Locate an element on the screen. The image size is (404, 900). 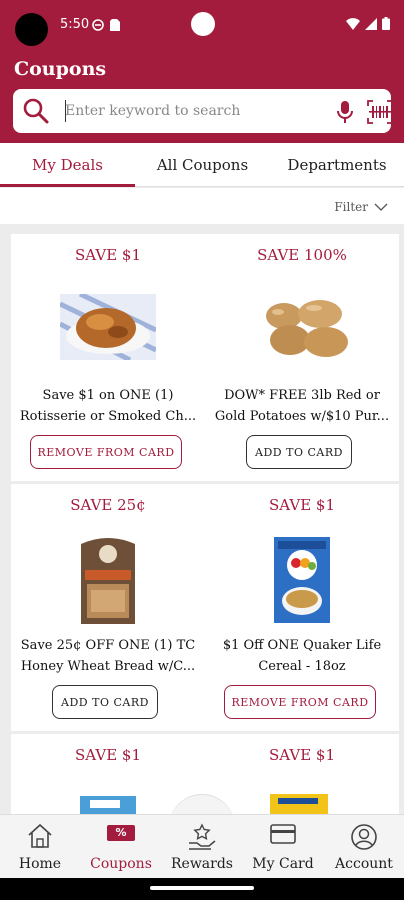
status-bar: 5:50 is located at coordinates (202, 26).